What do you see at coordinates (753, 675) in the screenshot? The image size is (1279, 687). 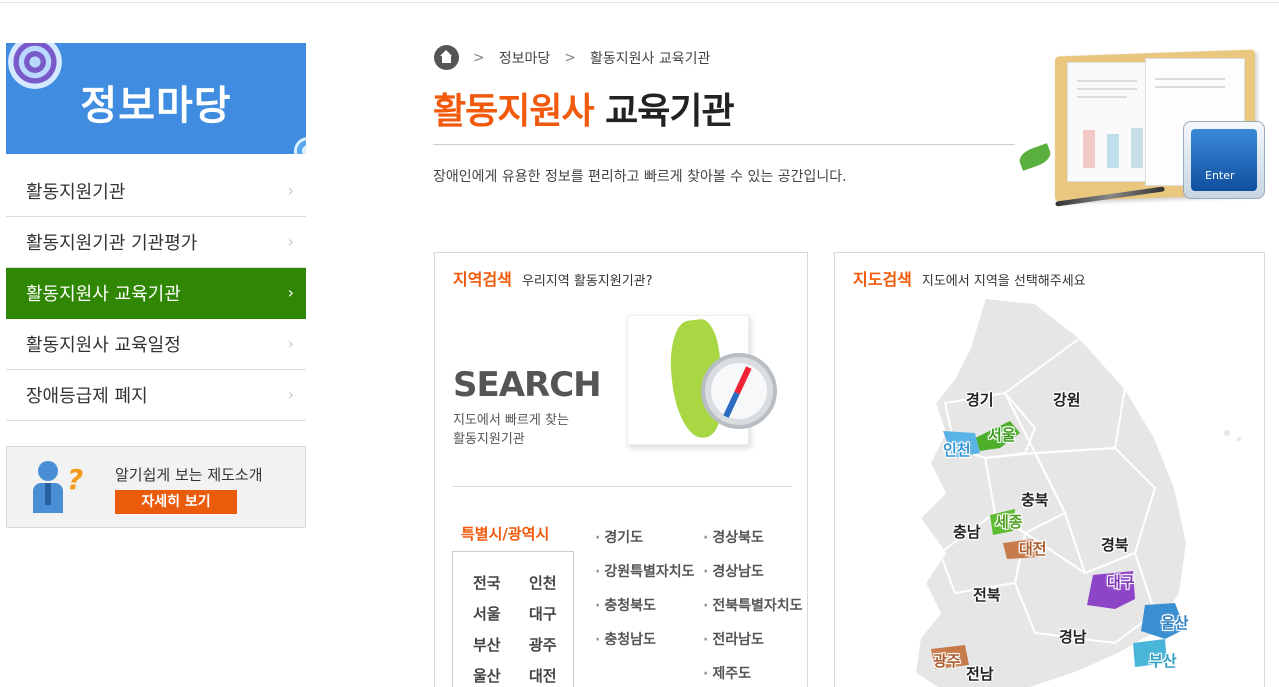 I see `province-link: 제주도` at bounding box center [753, 675].